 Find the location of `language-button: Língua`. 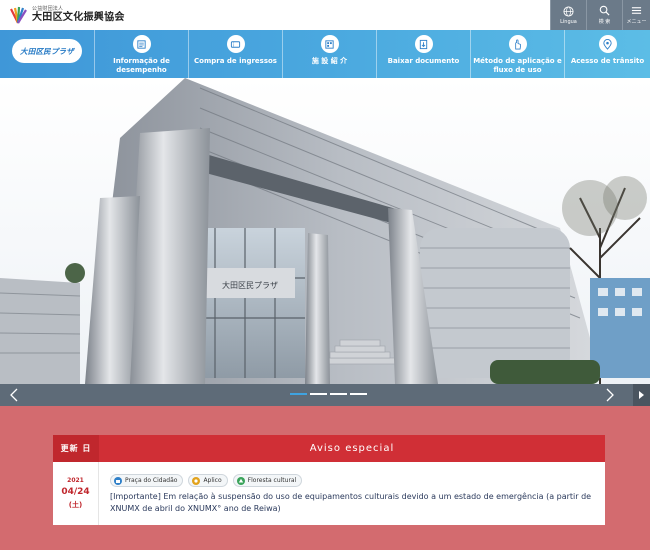

language-button: Língua is located at coordinates (568, 15).